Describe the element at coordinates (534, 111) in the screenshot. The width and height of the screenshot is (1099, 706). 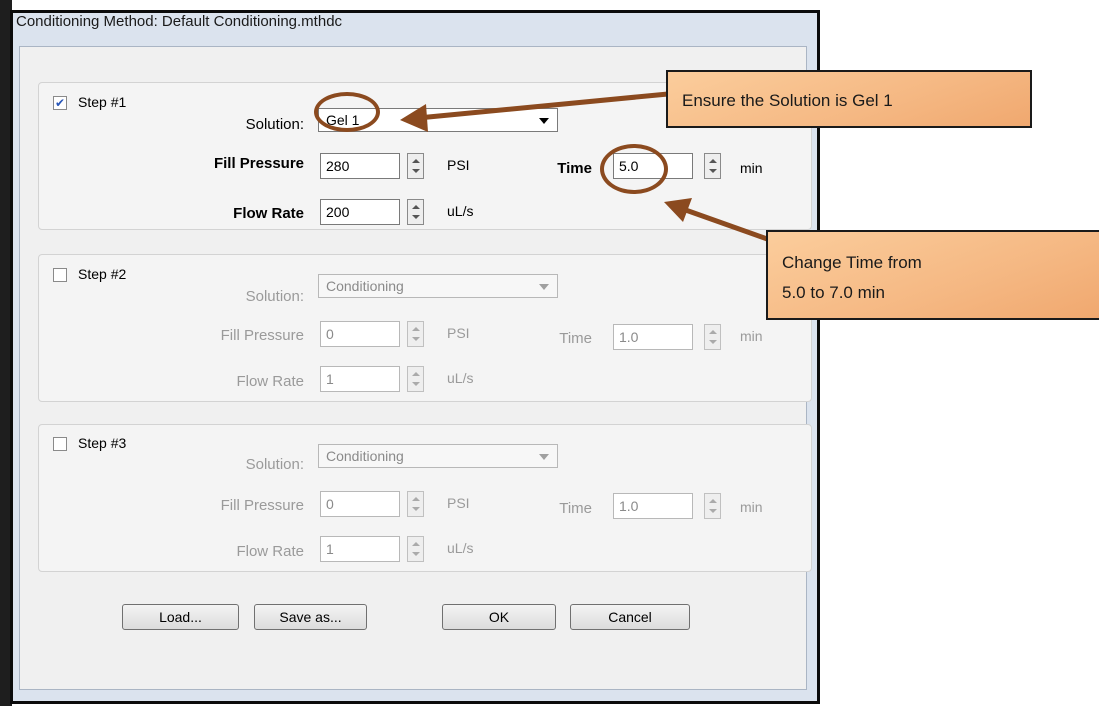
I see `solution-arrow` at that location.